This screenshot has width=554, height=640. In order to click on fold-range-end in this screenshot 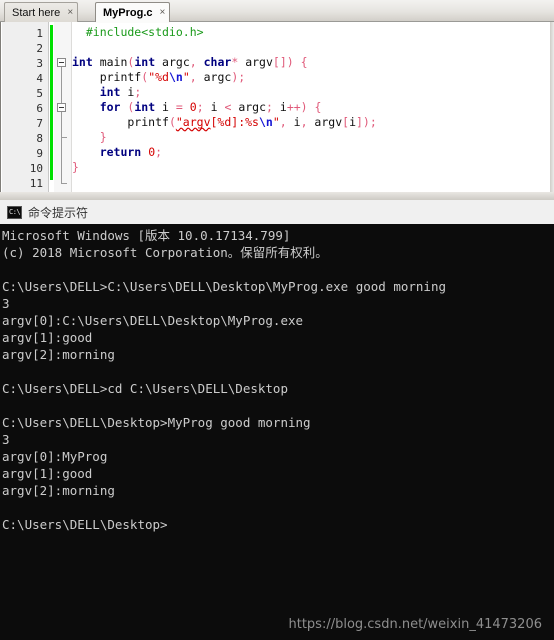, I will do `click(64, 183)`.